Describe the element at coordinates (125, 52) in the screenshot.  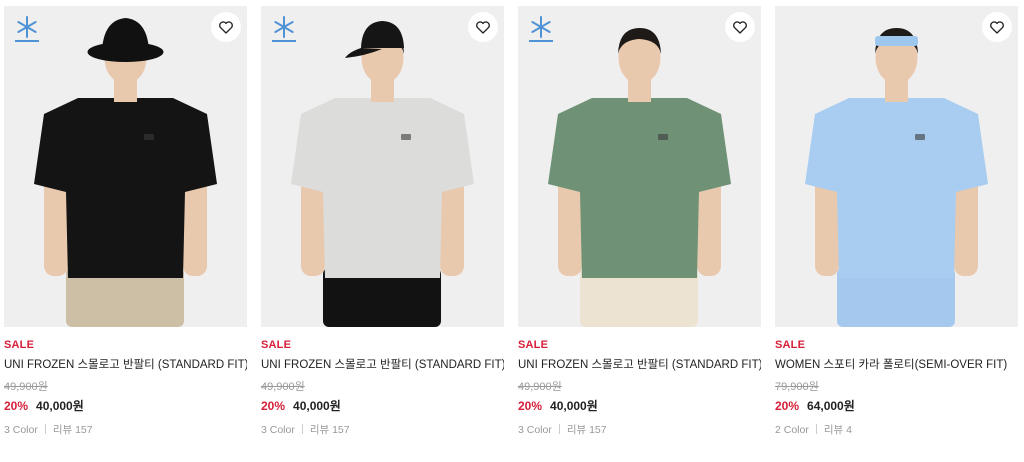
I see `hat-brim` at that location.